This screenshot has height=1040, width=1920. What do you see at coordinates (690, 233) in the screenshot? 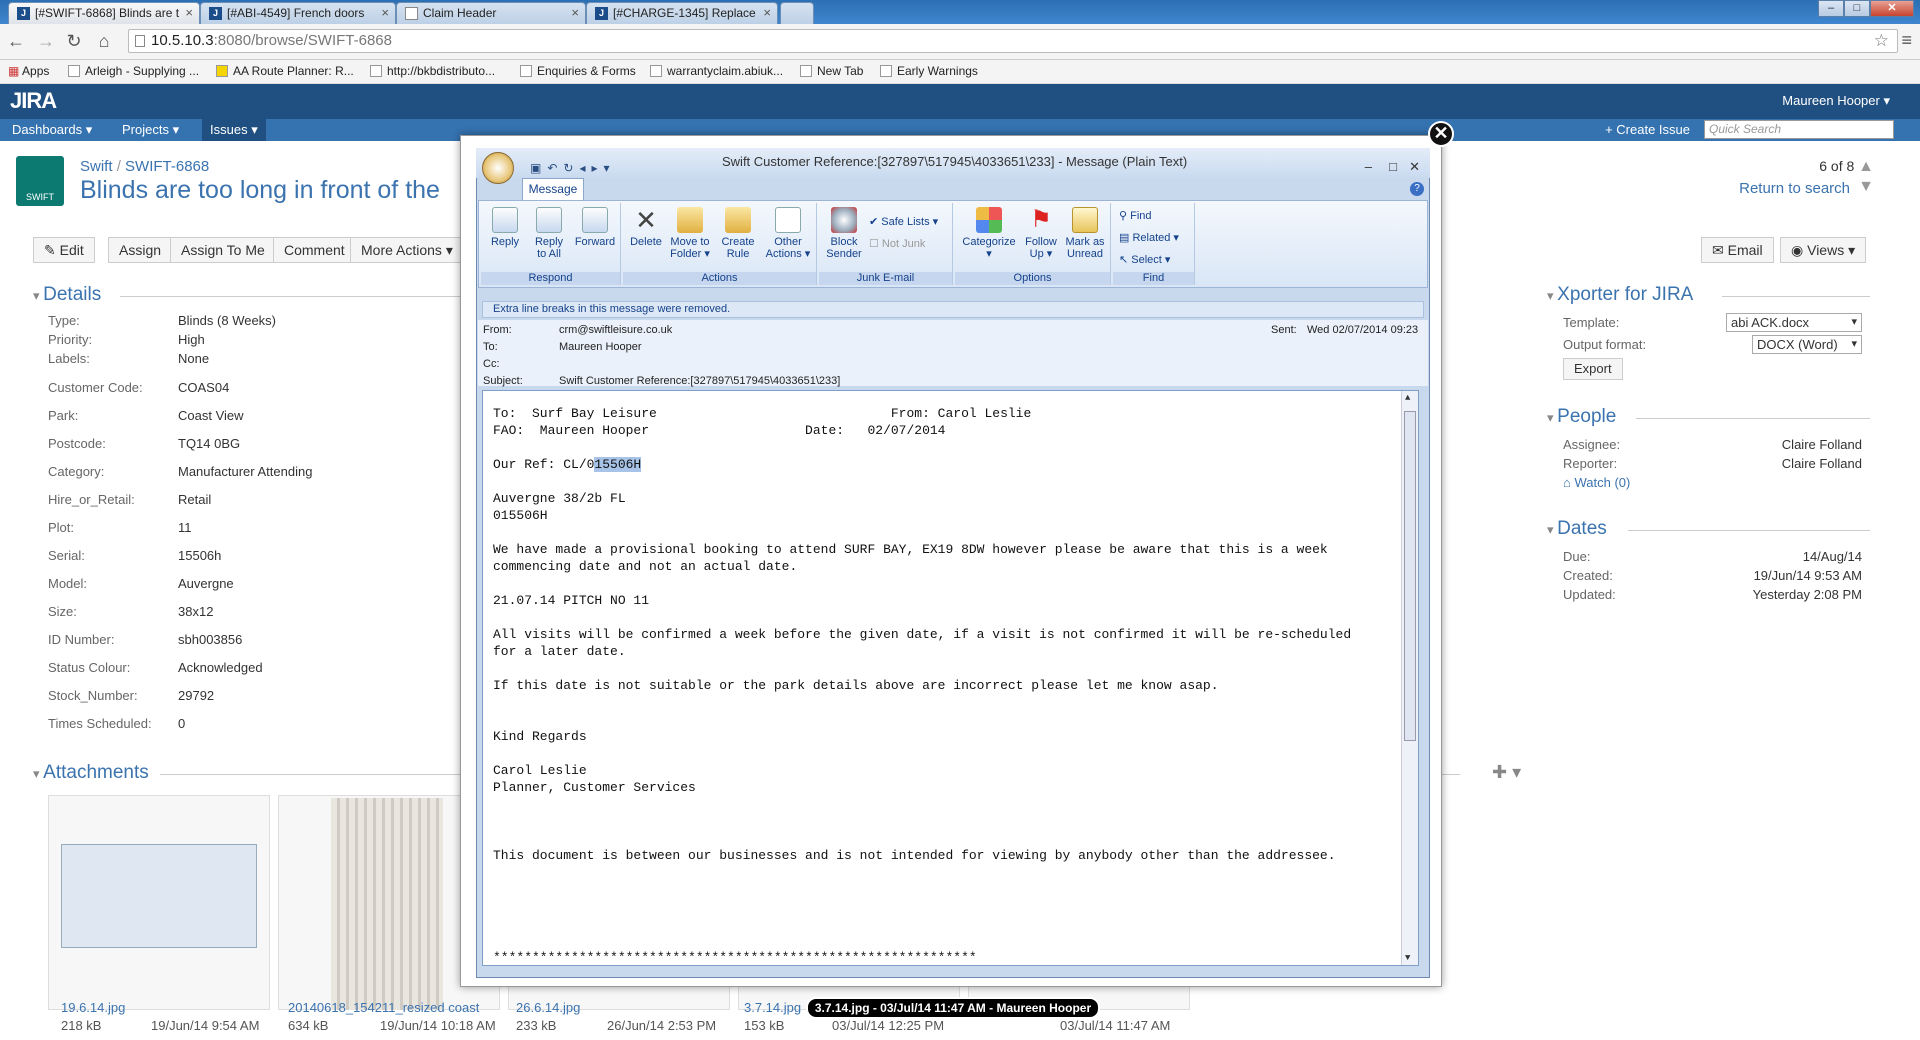
I see `move-to-folder-button: Move to Folder ▾` at bounding box center [690, 233].